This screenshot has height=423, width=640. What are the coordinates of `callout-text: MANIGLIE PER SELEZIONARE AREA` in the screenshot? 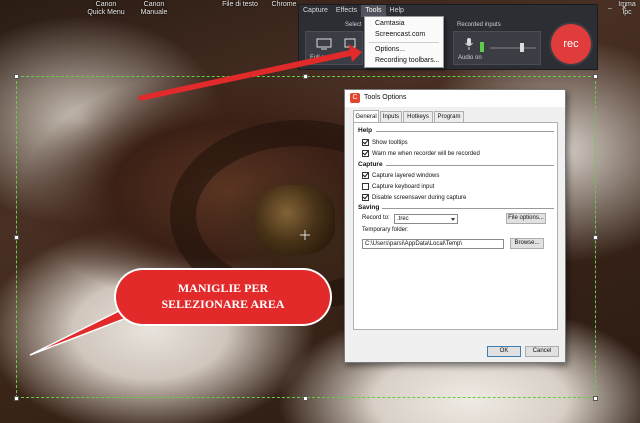 It's located at (223, 296).